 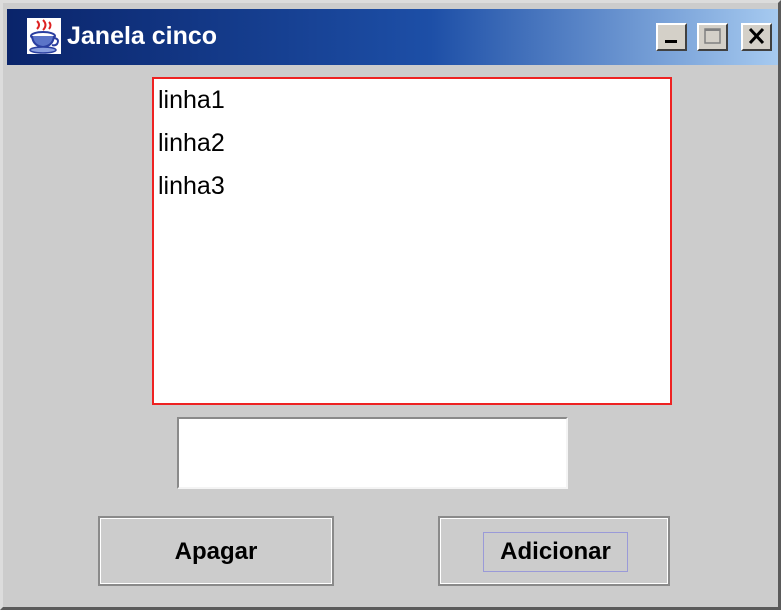 What do you see at coordinates (756, 37) in the screenshot?
I see `close-button` at bounding box center [756, 37].